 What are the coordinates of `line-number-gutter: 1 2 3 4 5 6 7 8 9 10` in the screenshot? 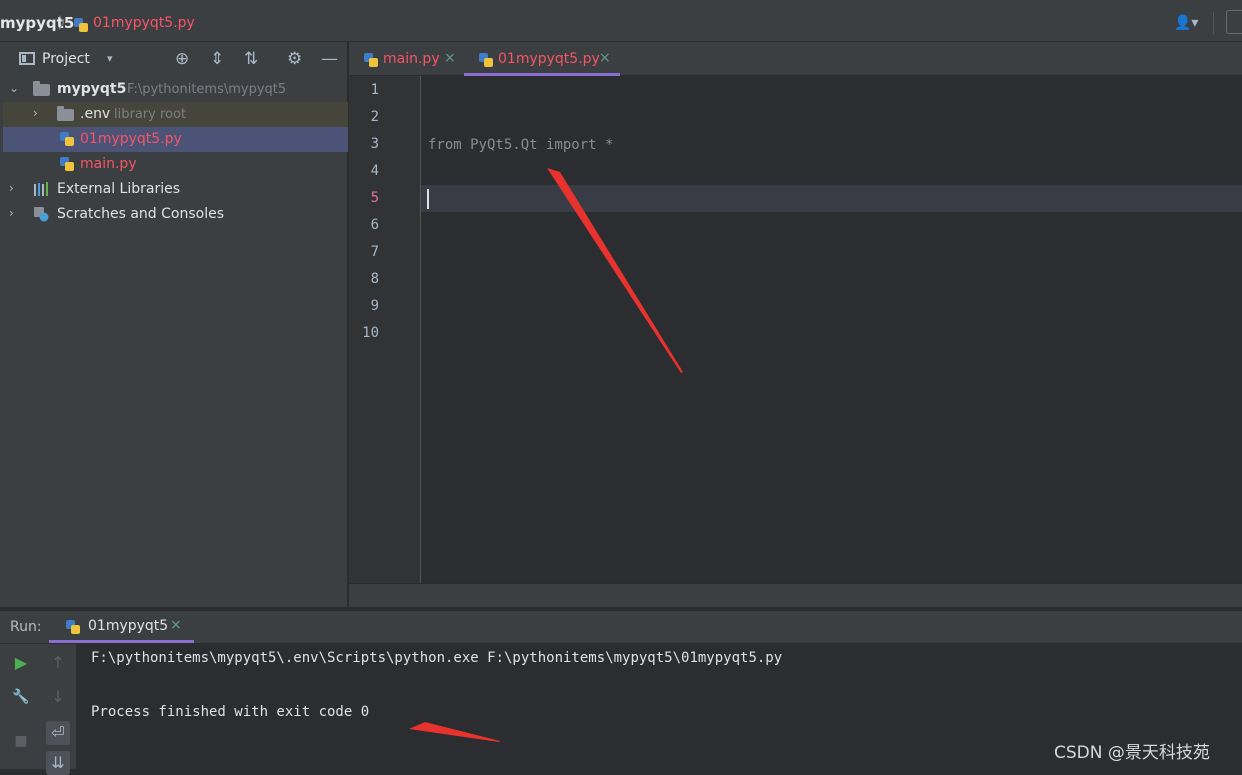 It's located at (385, 329).